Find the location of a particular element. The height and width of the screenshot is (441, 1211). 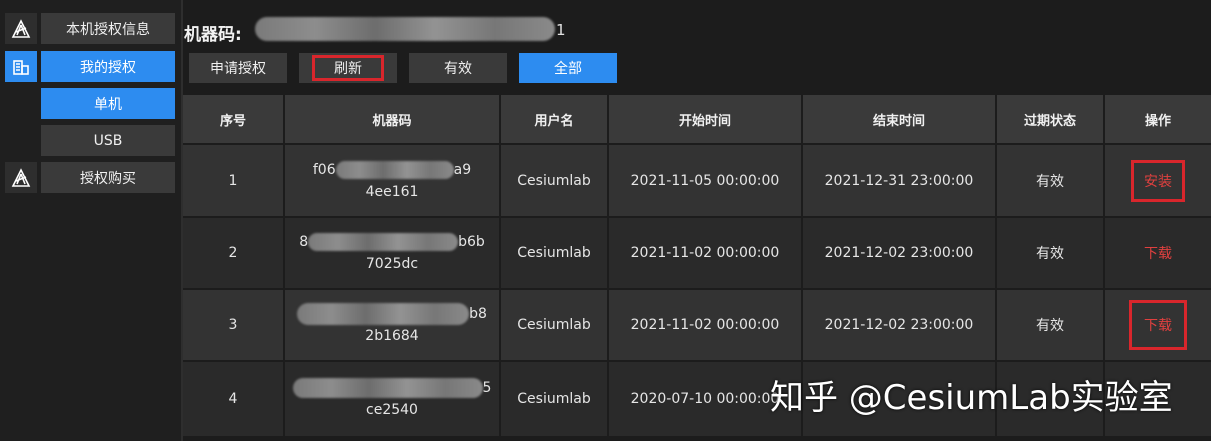

code-line-1: b8 is located at coordinates (392, 314).